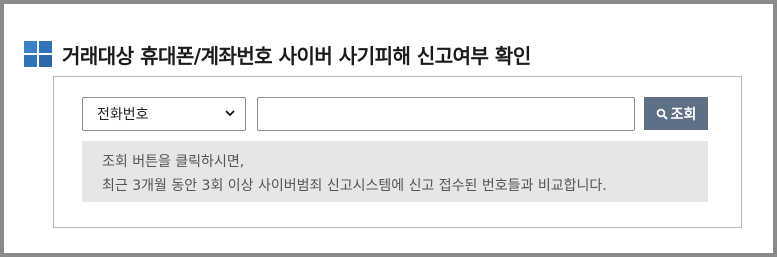 Image resolution: width=777 pixels, height=257 pixels. I want to click on grid-icon, so click(38, 54).